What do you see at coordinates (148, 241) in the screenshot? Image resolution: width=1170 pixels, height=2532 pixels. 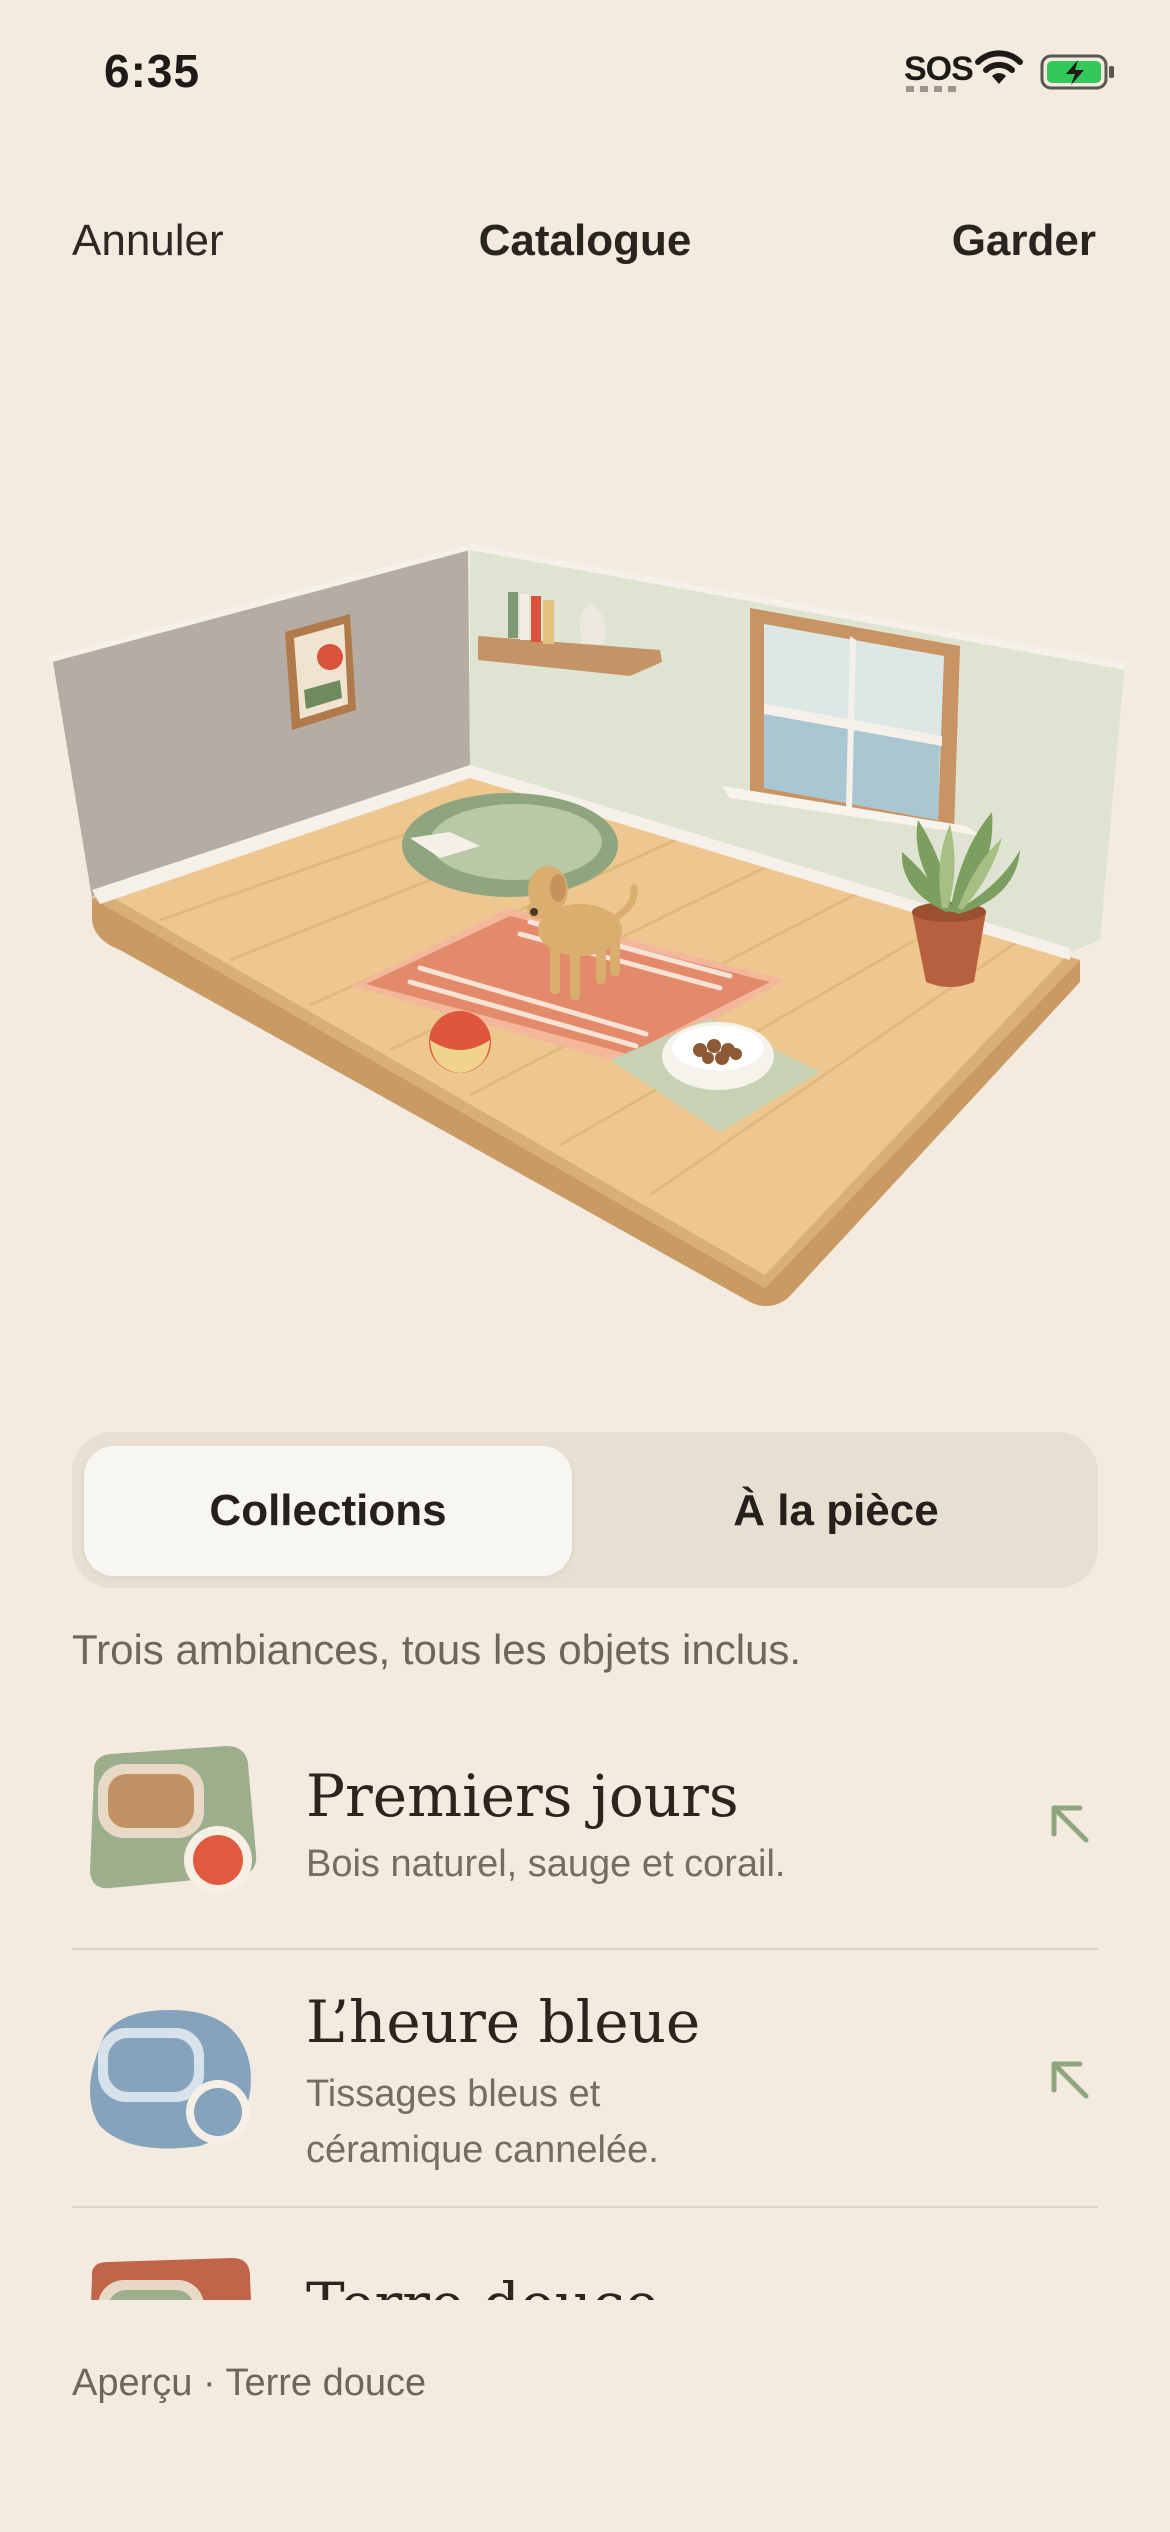 I see `cancel-button: Annuler` at bounding box center [148, 241].